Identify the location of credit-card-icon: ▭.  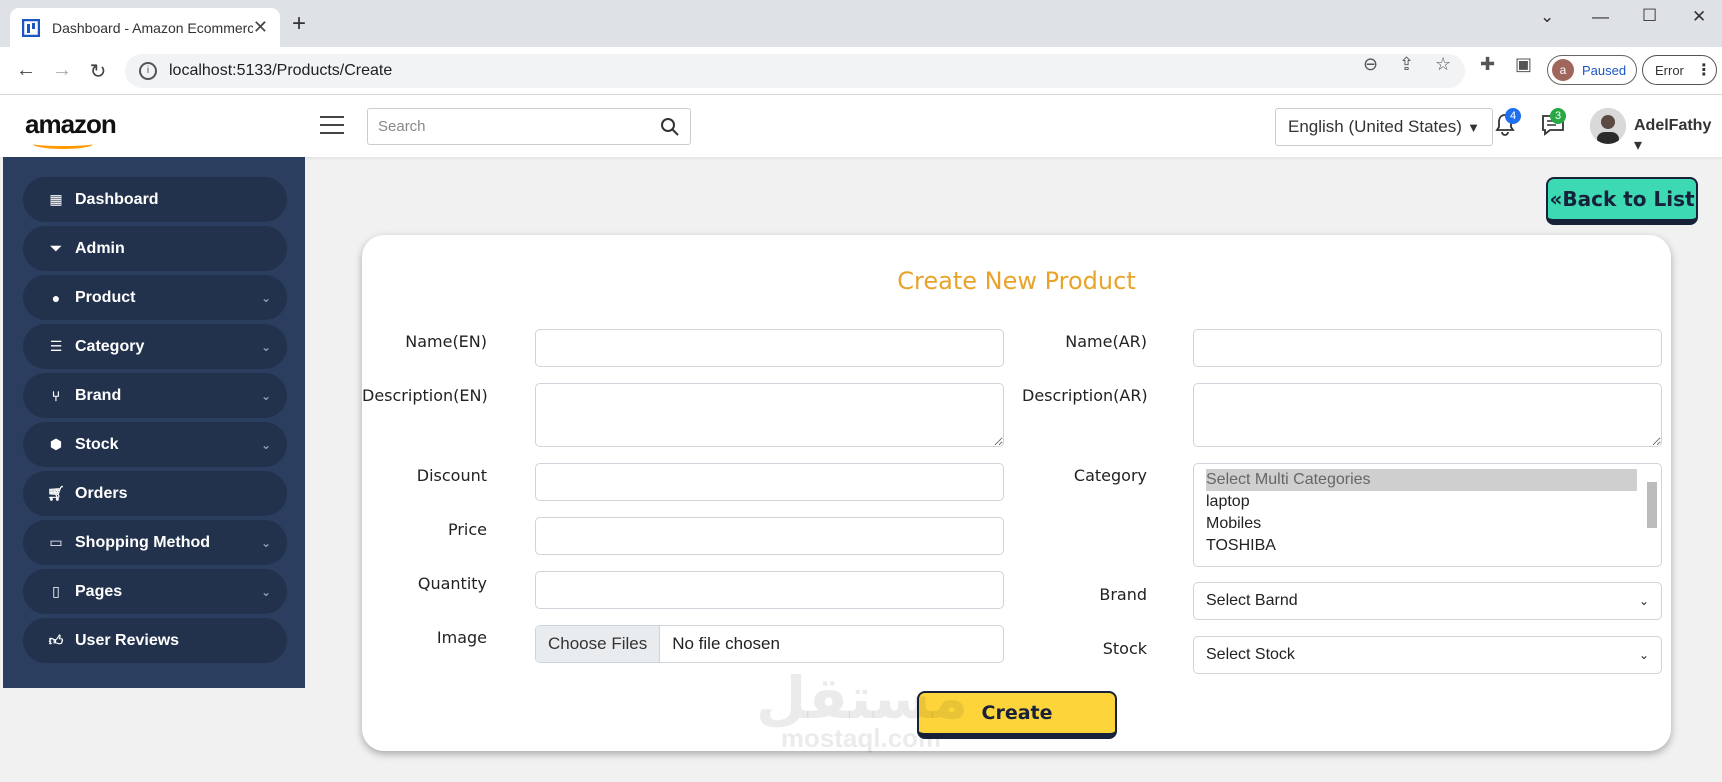
(56, 542).